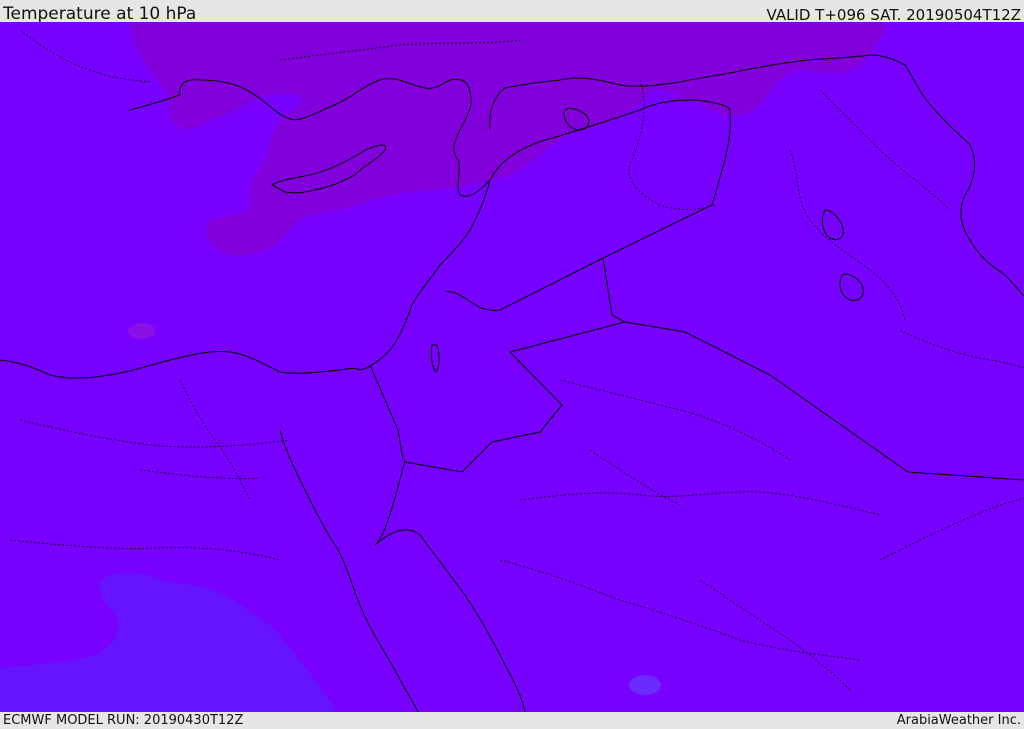 The height and width of the screenshot is (729, 1024). I want to click on credit-label: ArabiaWeather Inc., so click(958, 720).